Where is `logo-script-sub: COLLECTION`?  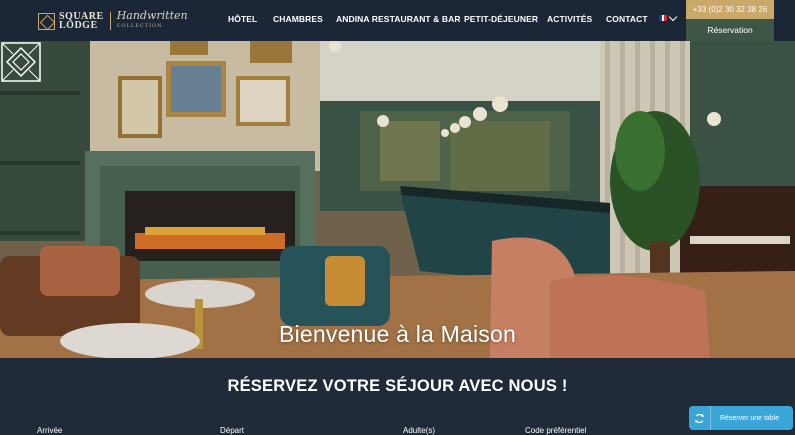 logo-script-sub: COLLECTION is located at coordinates (139, 26).